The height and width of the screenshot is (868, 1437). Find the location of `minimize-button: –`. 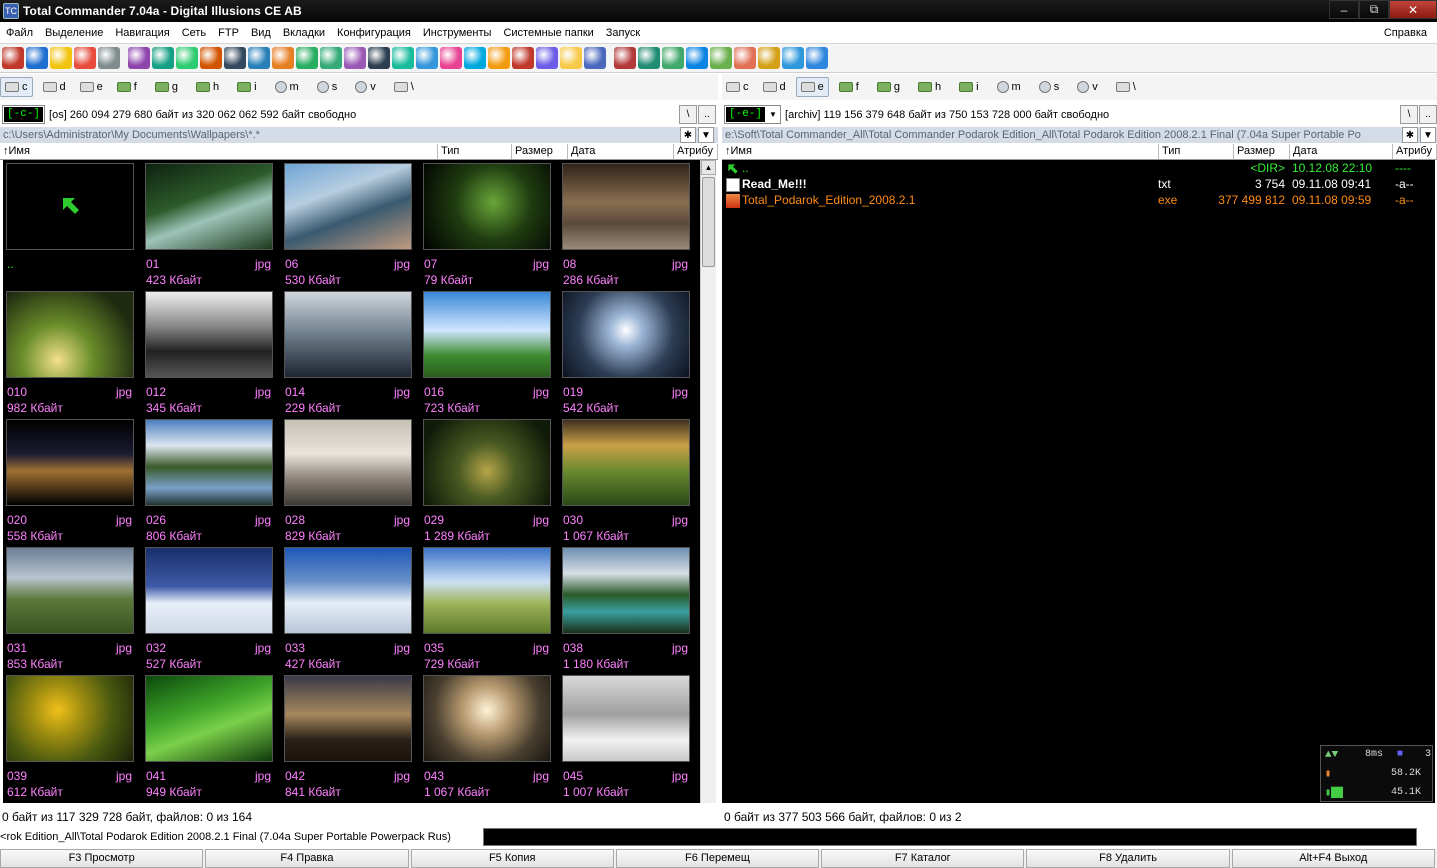

minimize-button: – is located at coordinates (1344, 9).